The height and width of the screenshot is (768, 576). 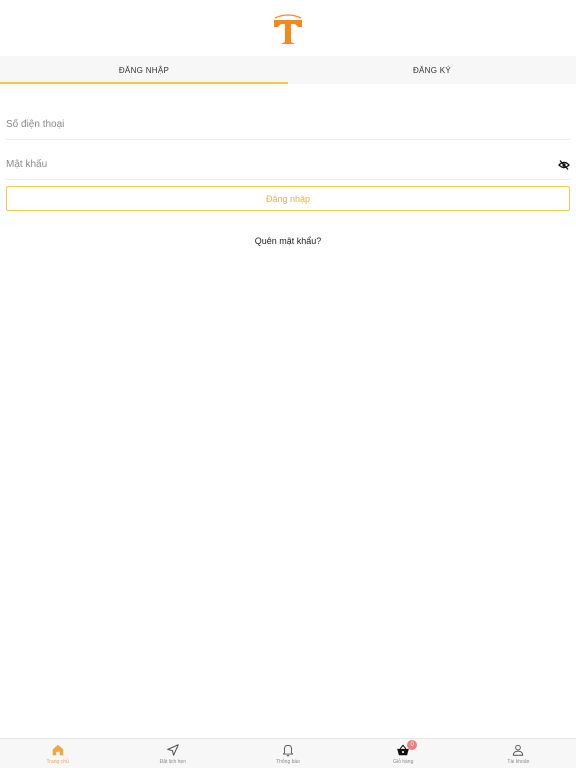 What do you see at coordinates (173, 749) in the screenshot?
I see `send-icon` at bounding box center [173, 749].